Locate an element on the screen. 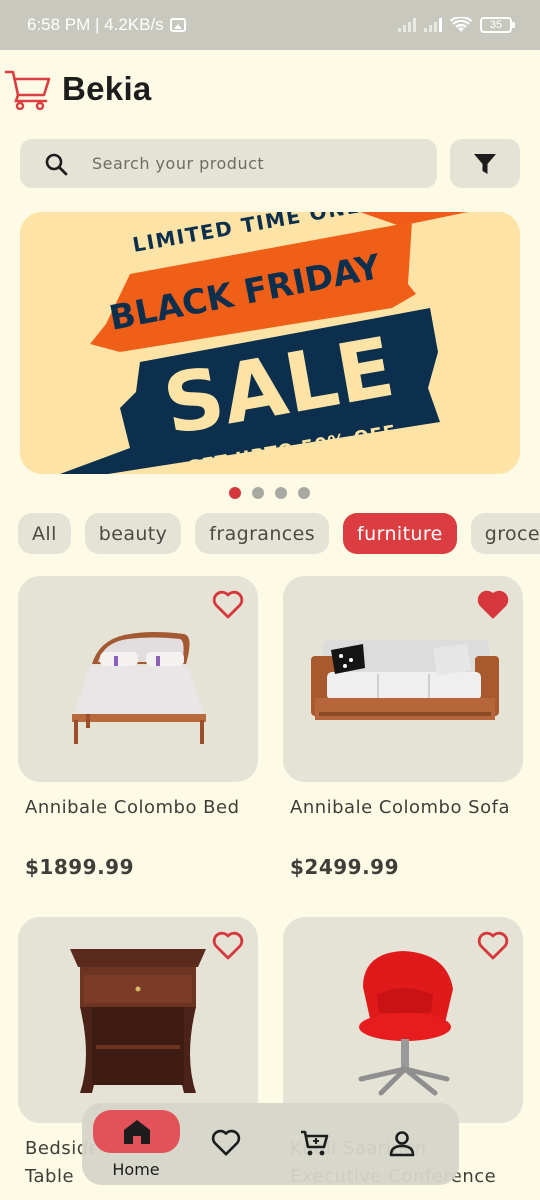 The image size is (540, 1200). app-header: Bekia is located at coordinates (78, 89).